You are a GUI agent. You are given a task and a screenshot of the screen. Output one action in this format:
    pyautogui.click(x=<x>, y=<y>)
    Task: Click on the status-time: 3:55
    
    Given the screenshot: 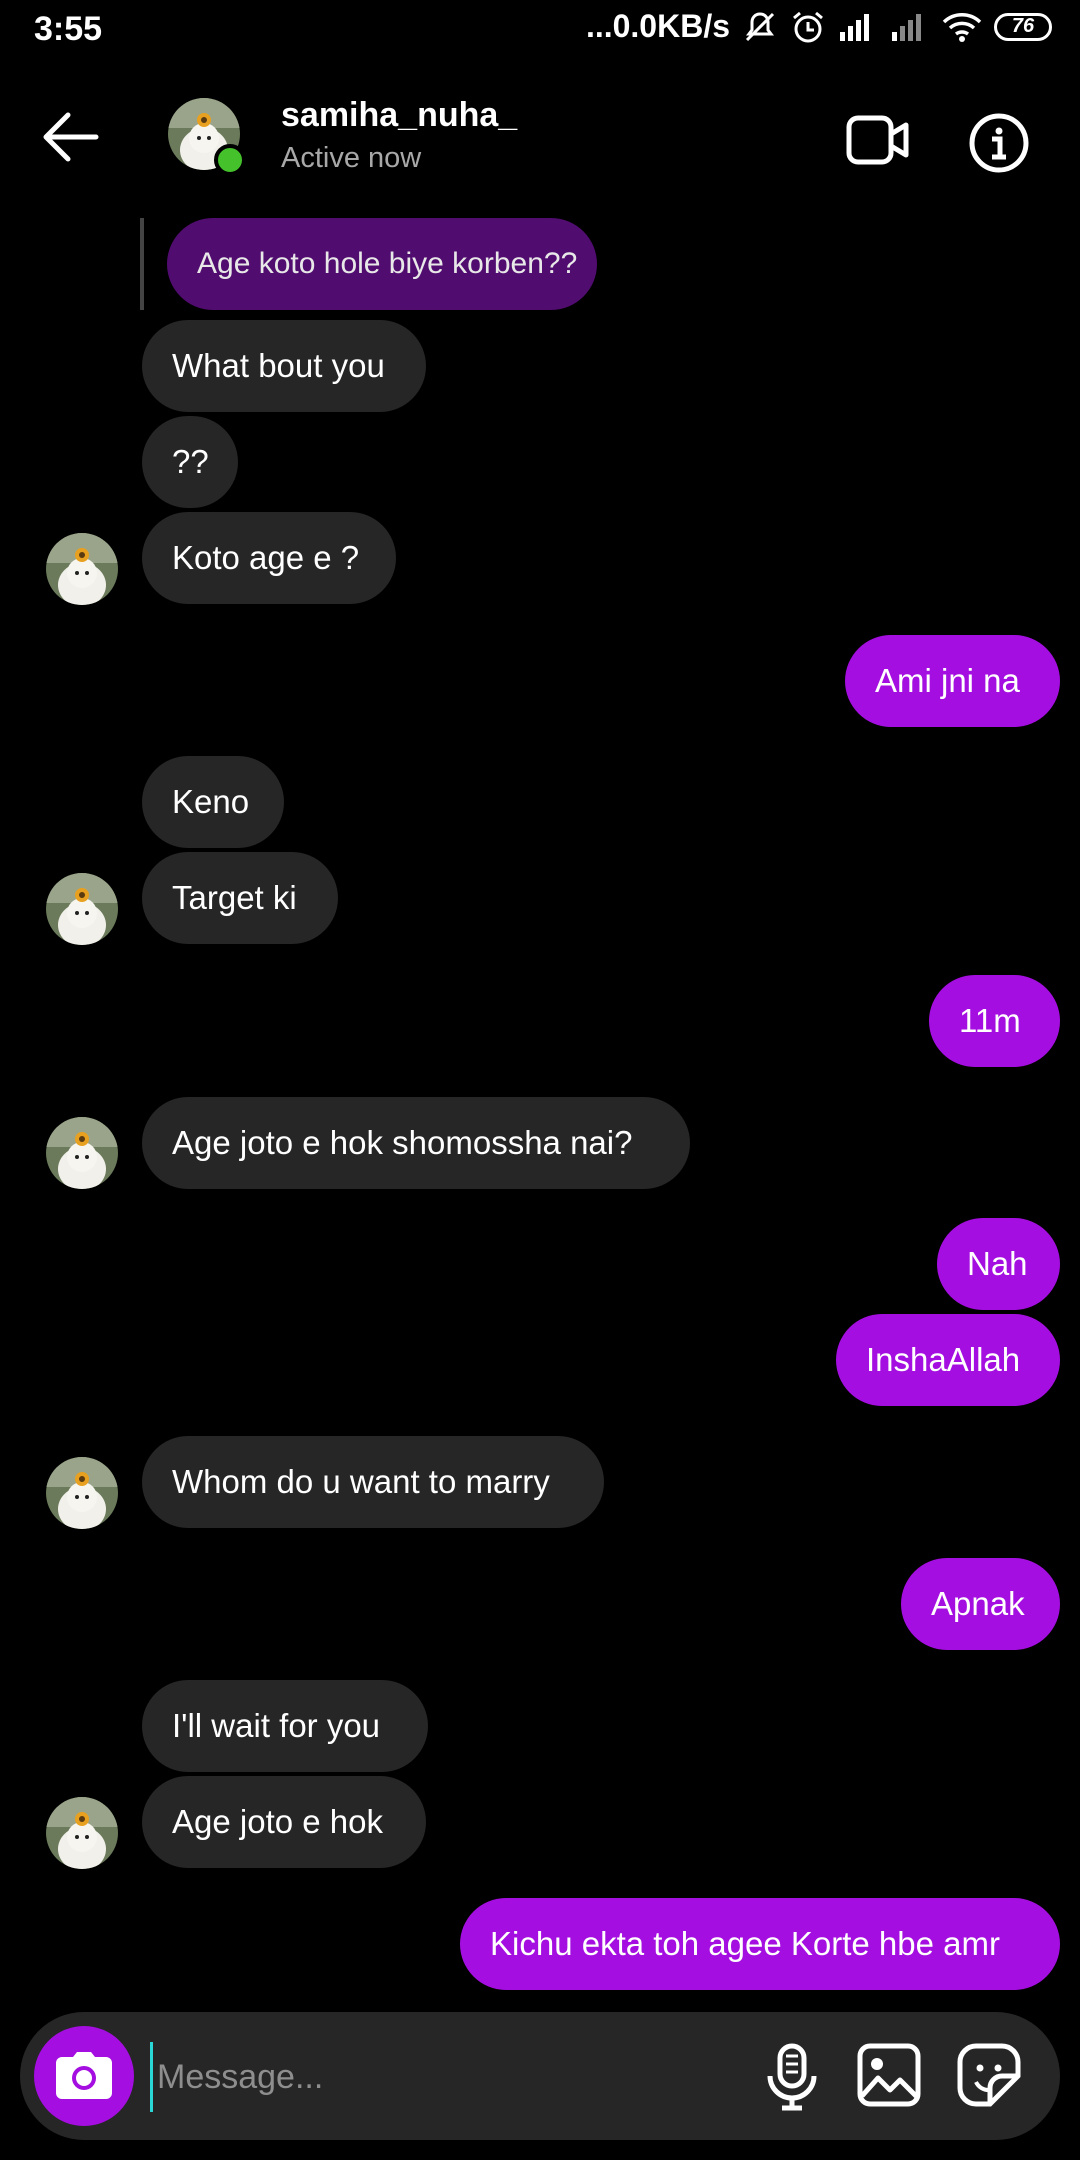 What is the action you would take?
    pyautogui.click(x=68, y=29)
    